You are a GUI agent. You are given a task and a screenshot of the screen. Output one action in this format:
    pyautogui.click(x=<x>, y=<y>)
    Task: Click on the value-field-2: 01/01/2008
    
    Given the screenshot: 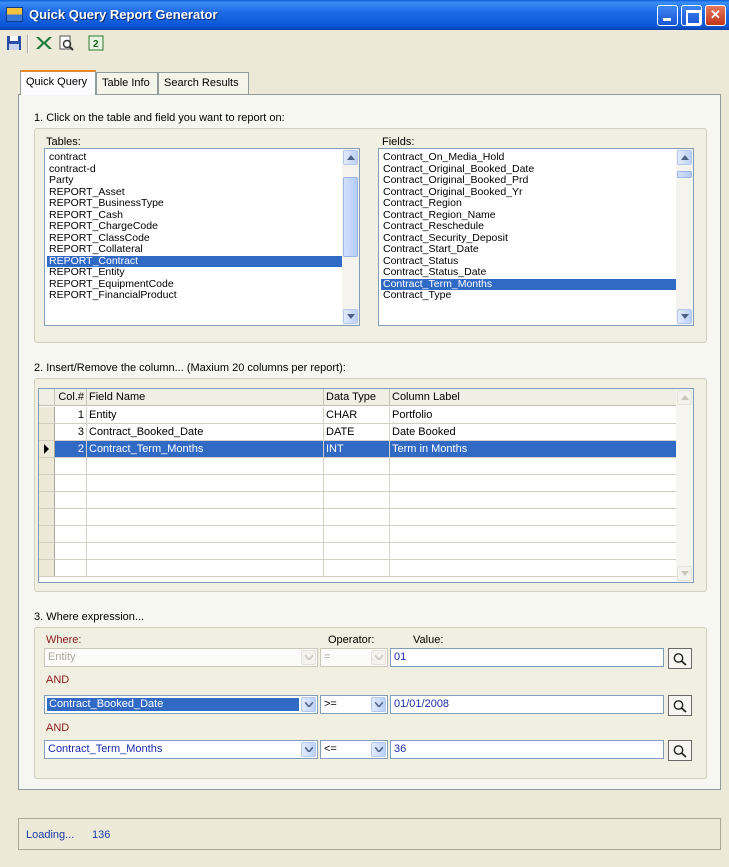 What is the action you would take?
    pyautogui.click(x=527, y=704)
    